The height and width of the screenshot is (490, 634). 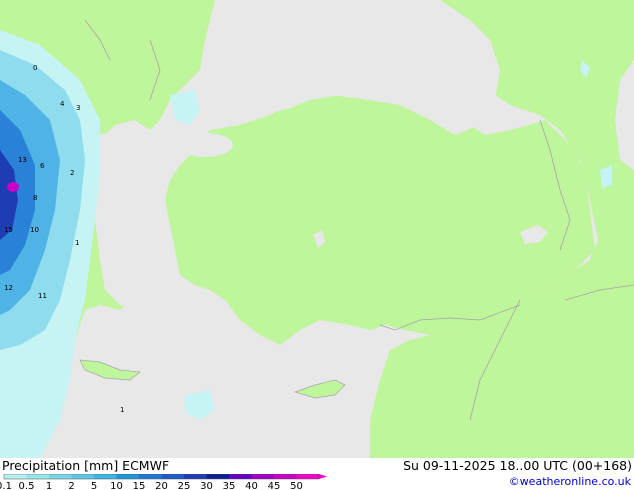 What do you see at coordinates (323, 476) in the screenshot?
I see `legend-arrow` at bounding box center [323, 476].